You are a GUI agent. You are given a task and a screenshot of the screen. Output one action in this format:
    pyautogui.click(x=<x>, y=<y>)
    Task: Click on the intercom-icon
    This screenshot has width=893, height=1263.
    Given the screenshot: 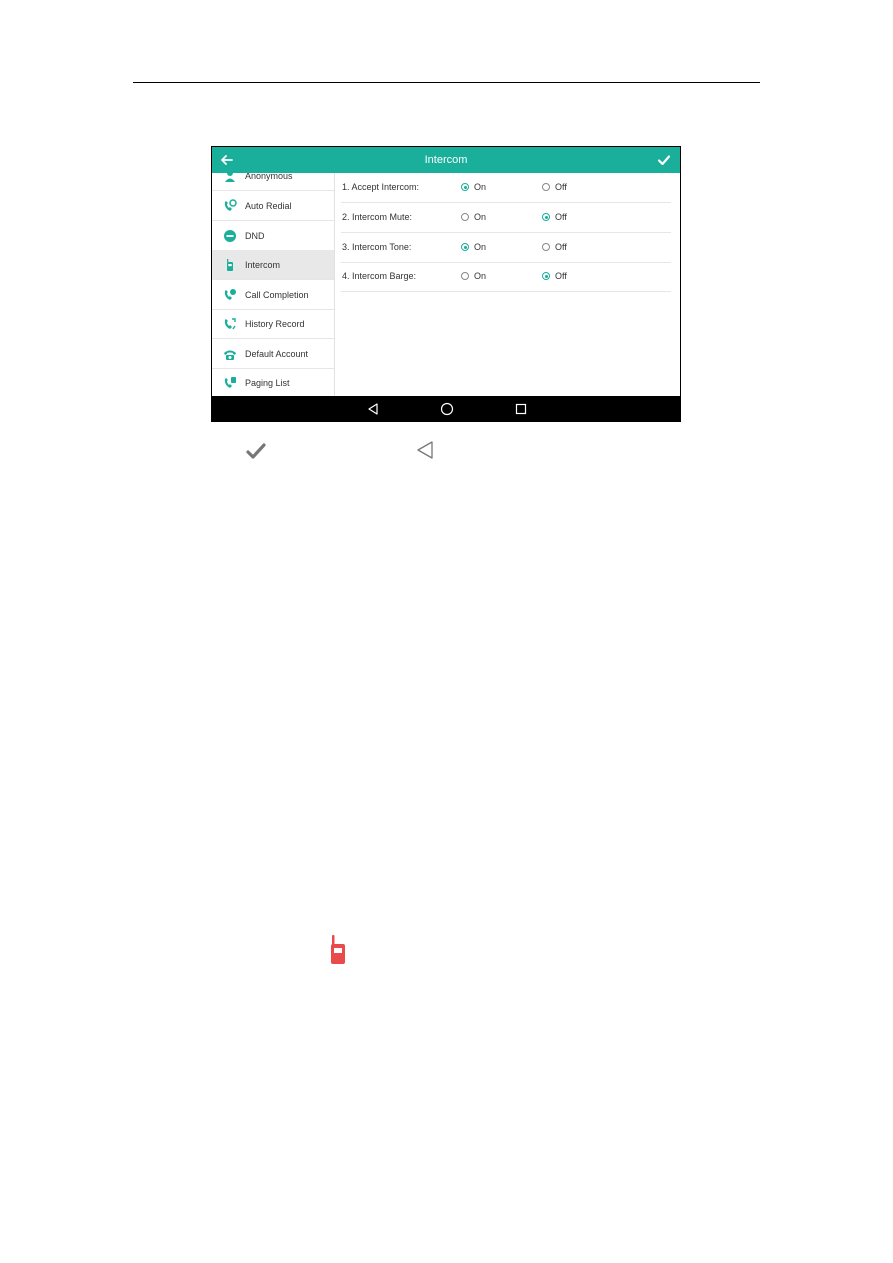 What is the action you would take?
    pyautogui.click(x=230, y=265)
    